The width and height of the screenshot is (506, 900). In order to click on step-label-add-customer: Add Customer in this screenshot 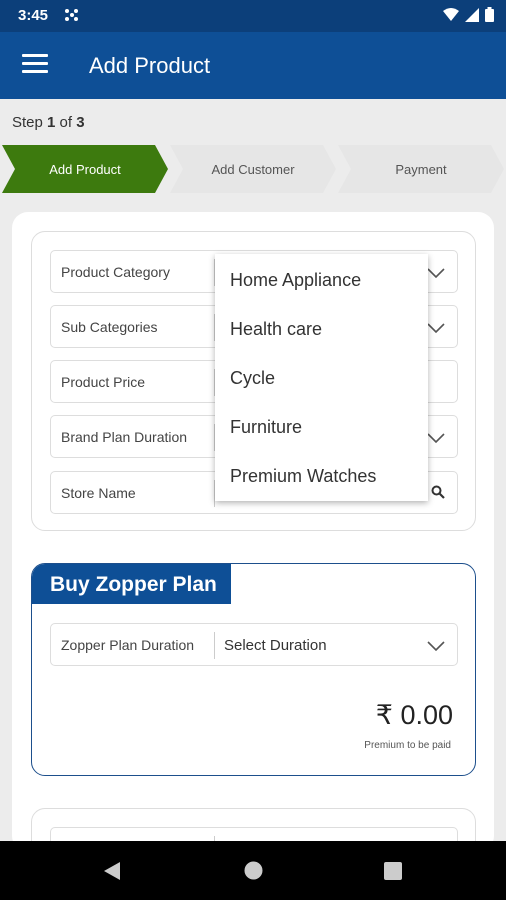, I will do `click(253, 169)`.